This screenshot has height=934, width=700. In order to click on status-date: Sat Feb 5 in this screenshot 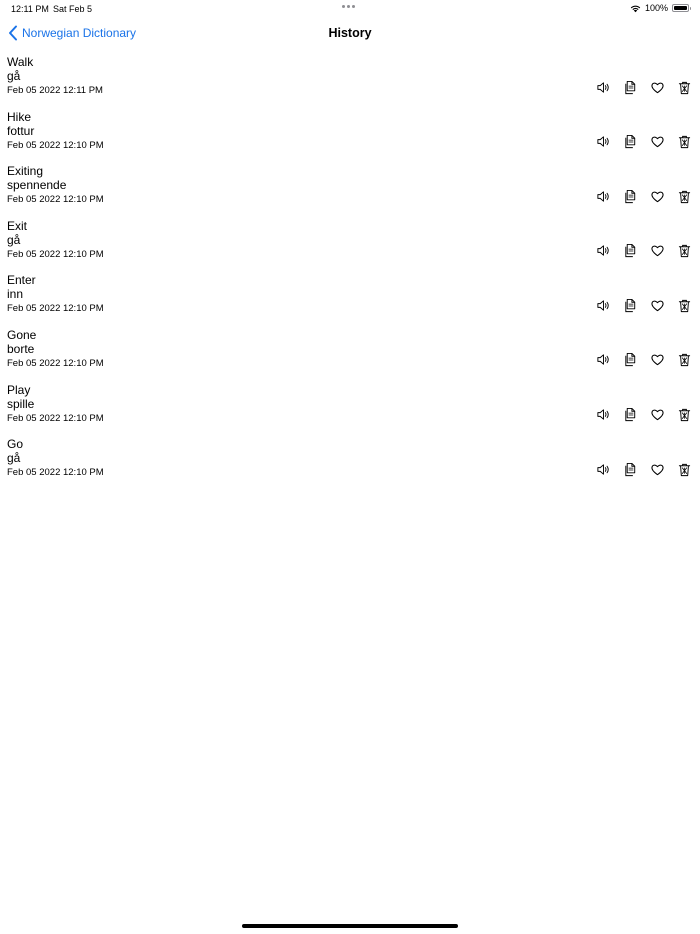, I will do `click(73, 9)`.